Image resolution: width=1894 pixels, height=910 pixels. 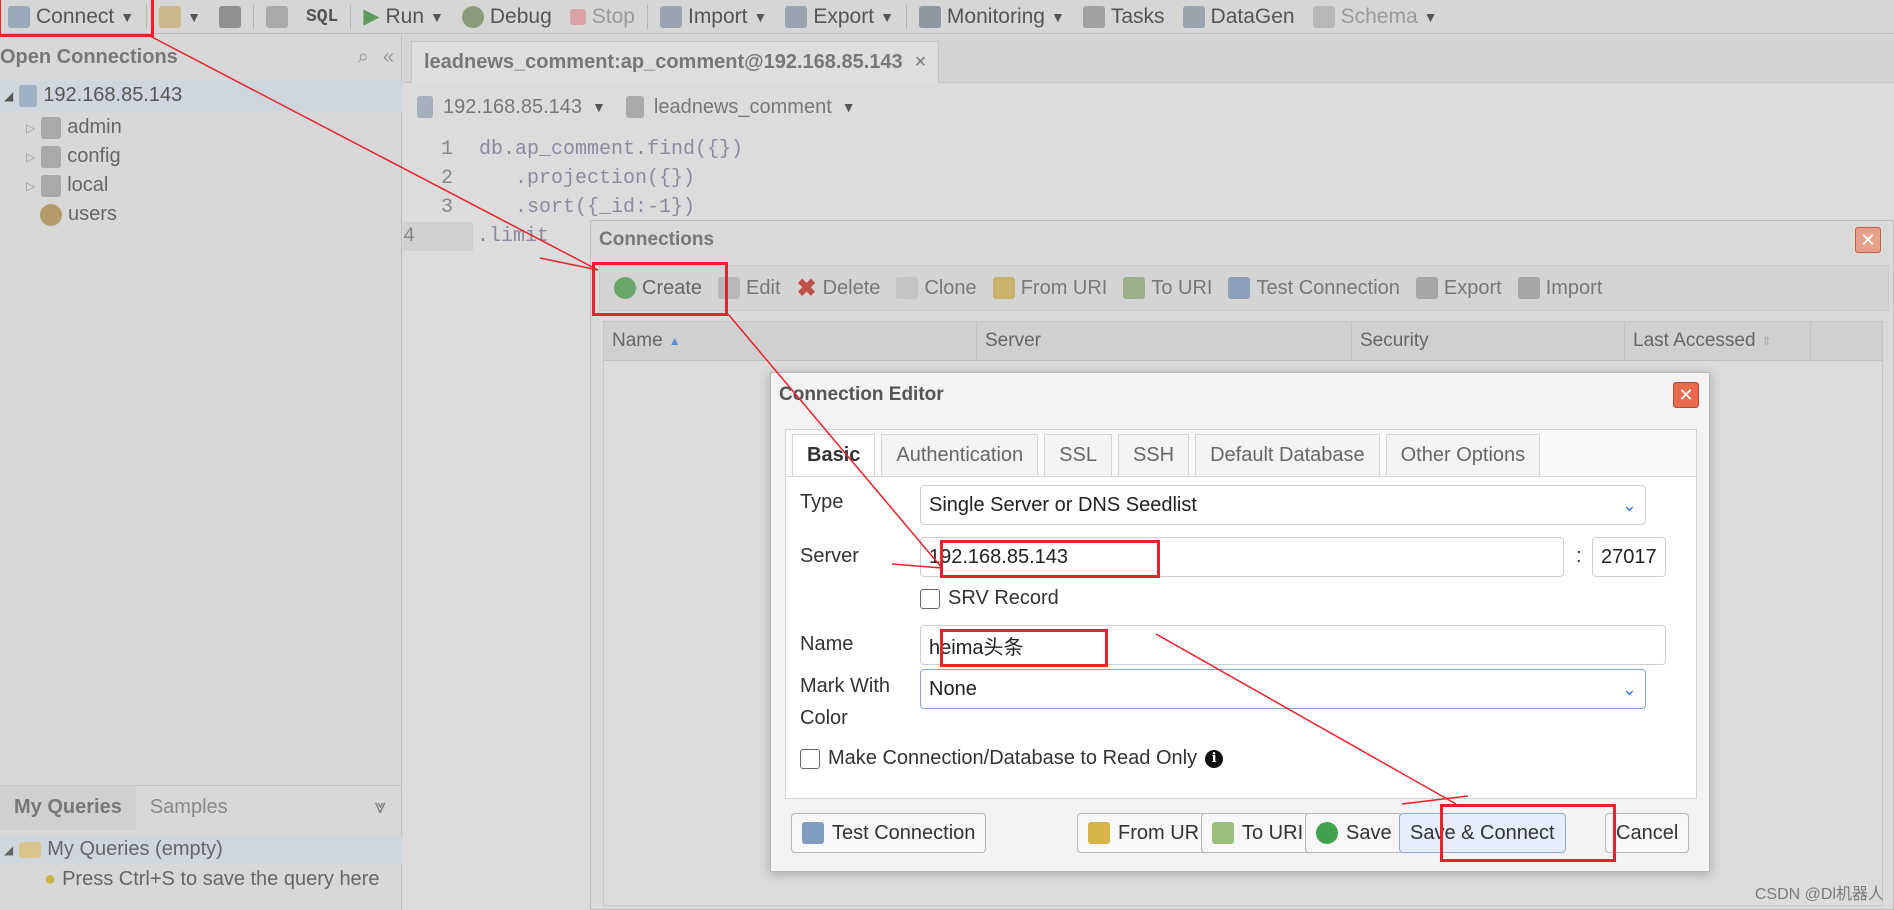 What do you see at coordinates (1819, 894) in the screenshot?
I see `watermark: CSDN @Dl机器人` at bounding box center [1819, 894].